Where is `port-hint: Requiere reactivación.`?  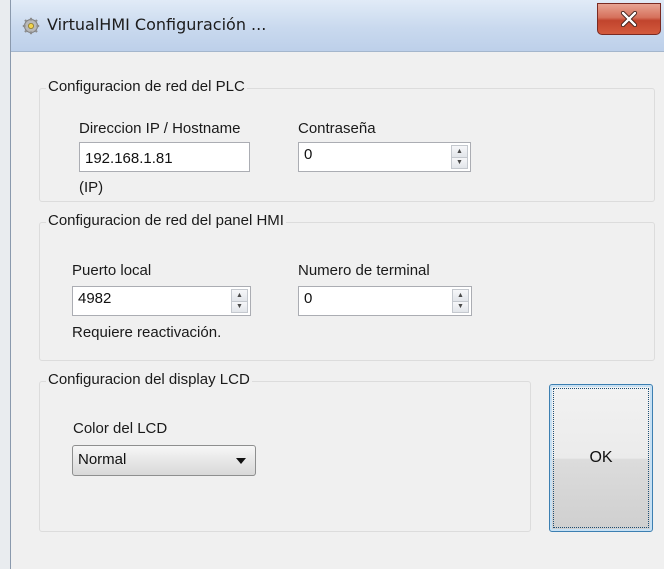
port-hint: Requiere reactivación. is located at coordinates (147, 332).